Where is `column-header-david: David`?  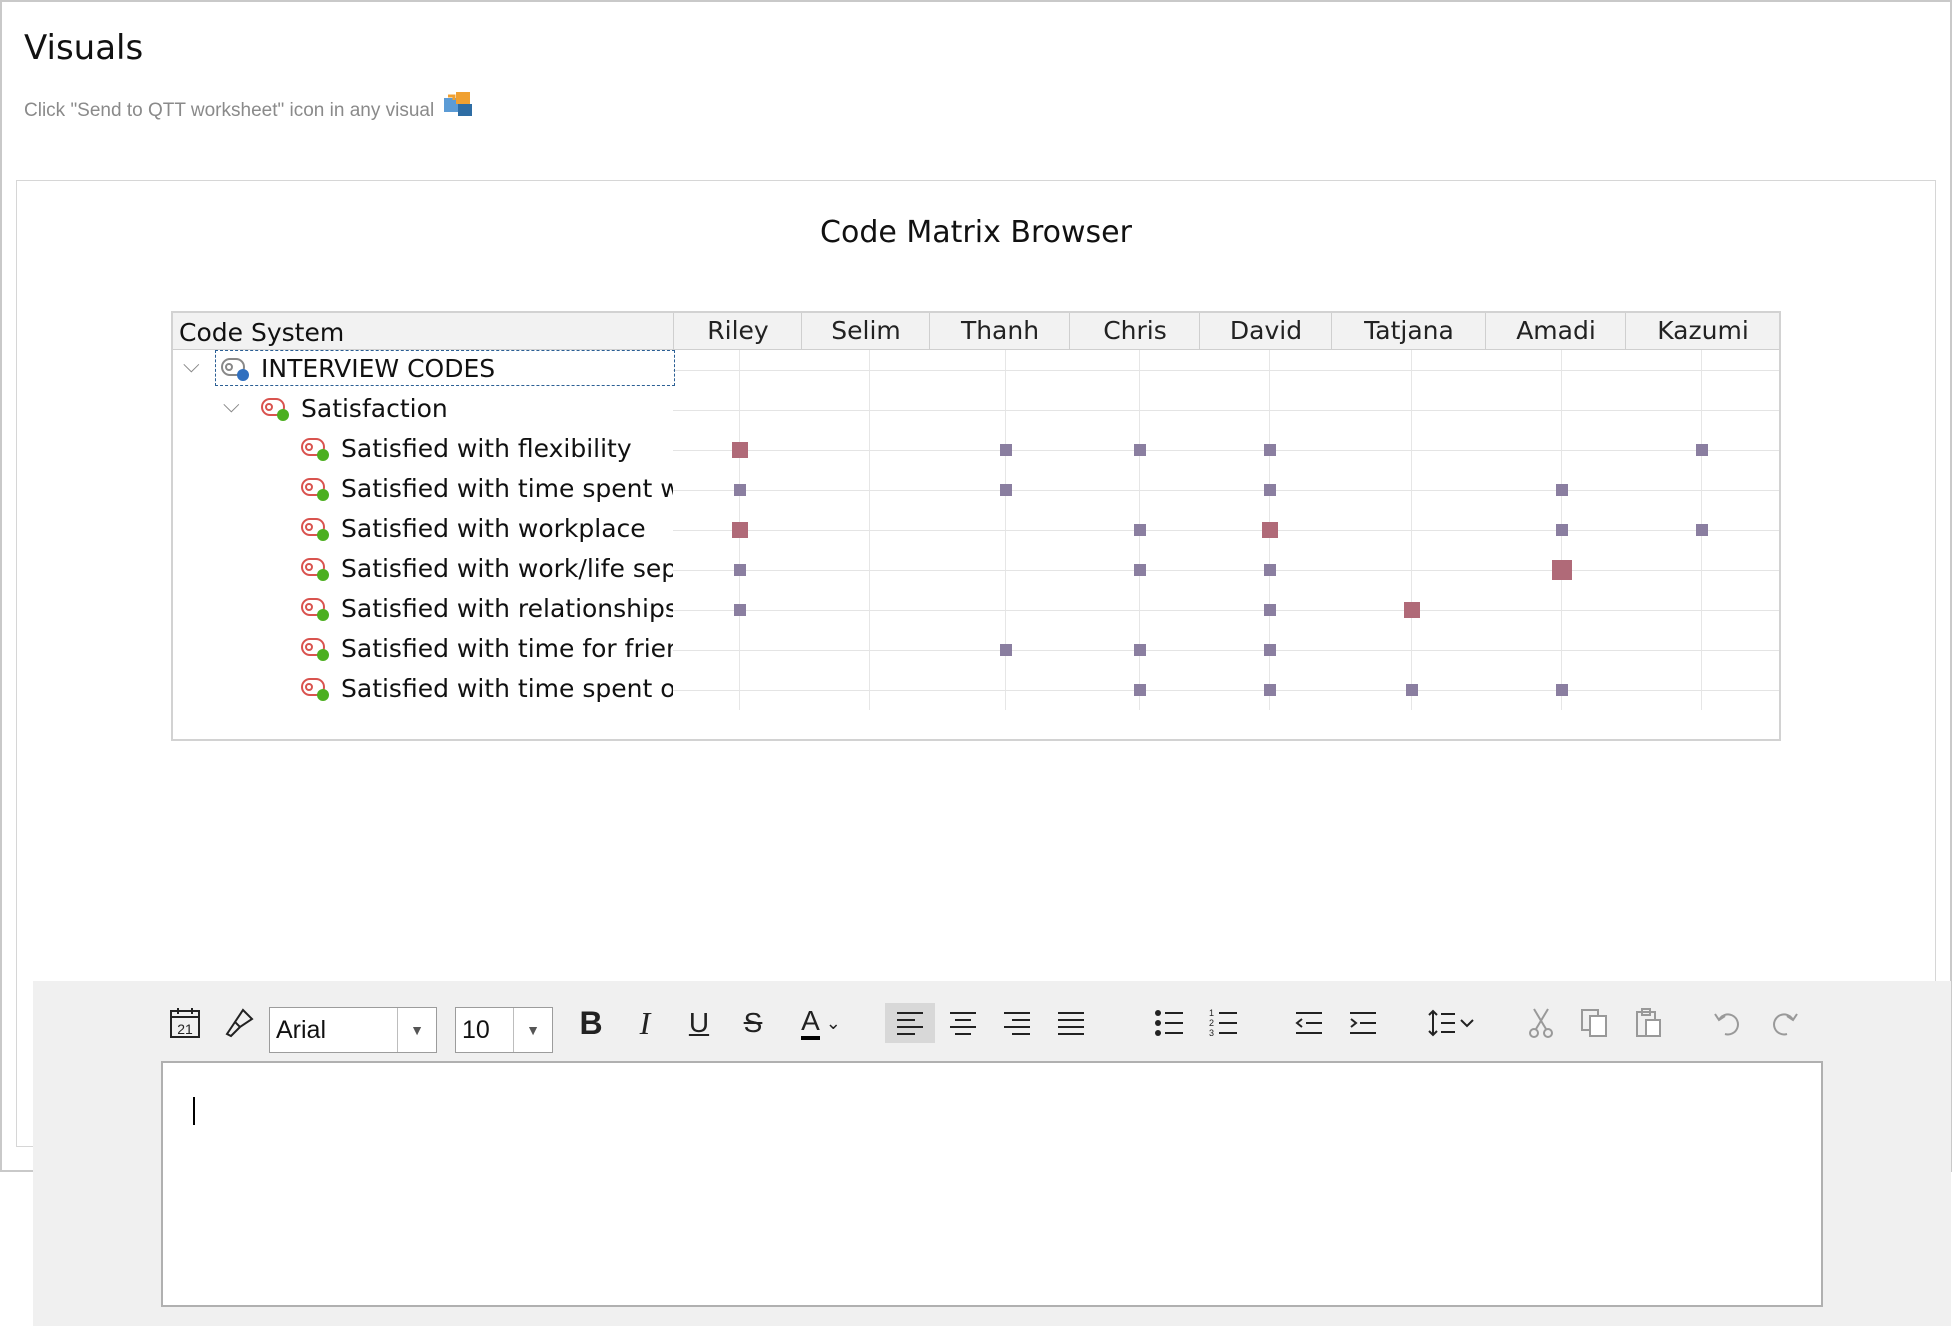 column-header-david: David is located at coordinates (1265, 331).